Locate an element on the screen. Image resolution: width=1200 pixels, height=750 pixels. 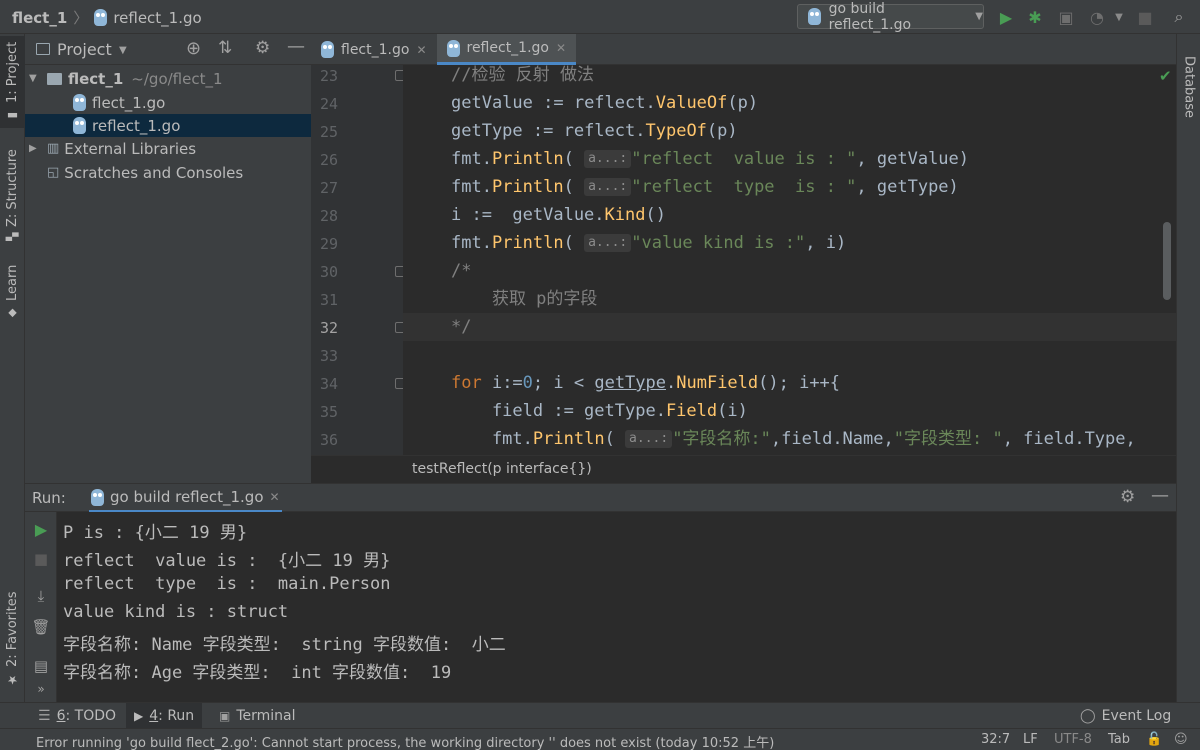
event-log-tool-tab: ◯ Event Log is located at coordinates (1125, 716).